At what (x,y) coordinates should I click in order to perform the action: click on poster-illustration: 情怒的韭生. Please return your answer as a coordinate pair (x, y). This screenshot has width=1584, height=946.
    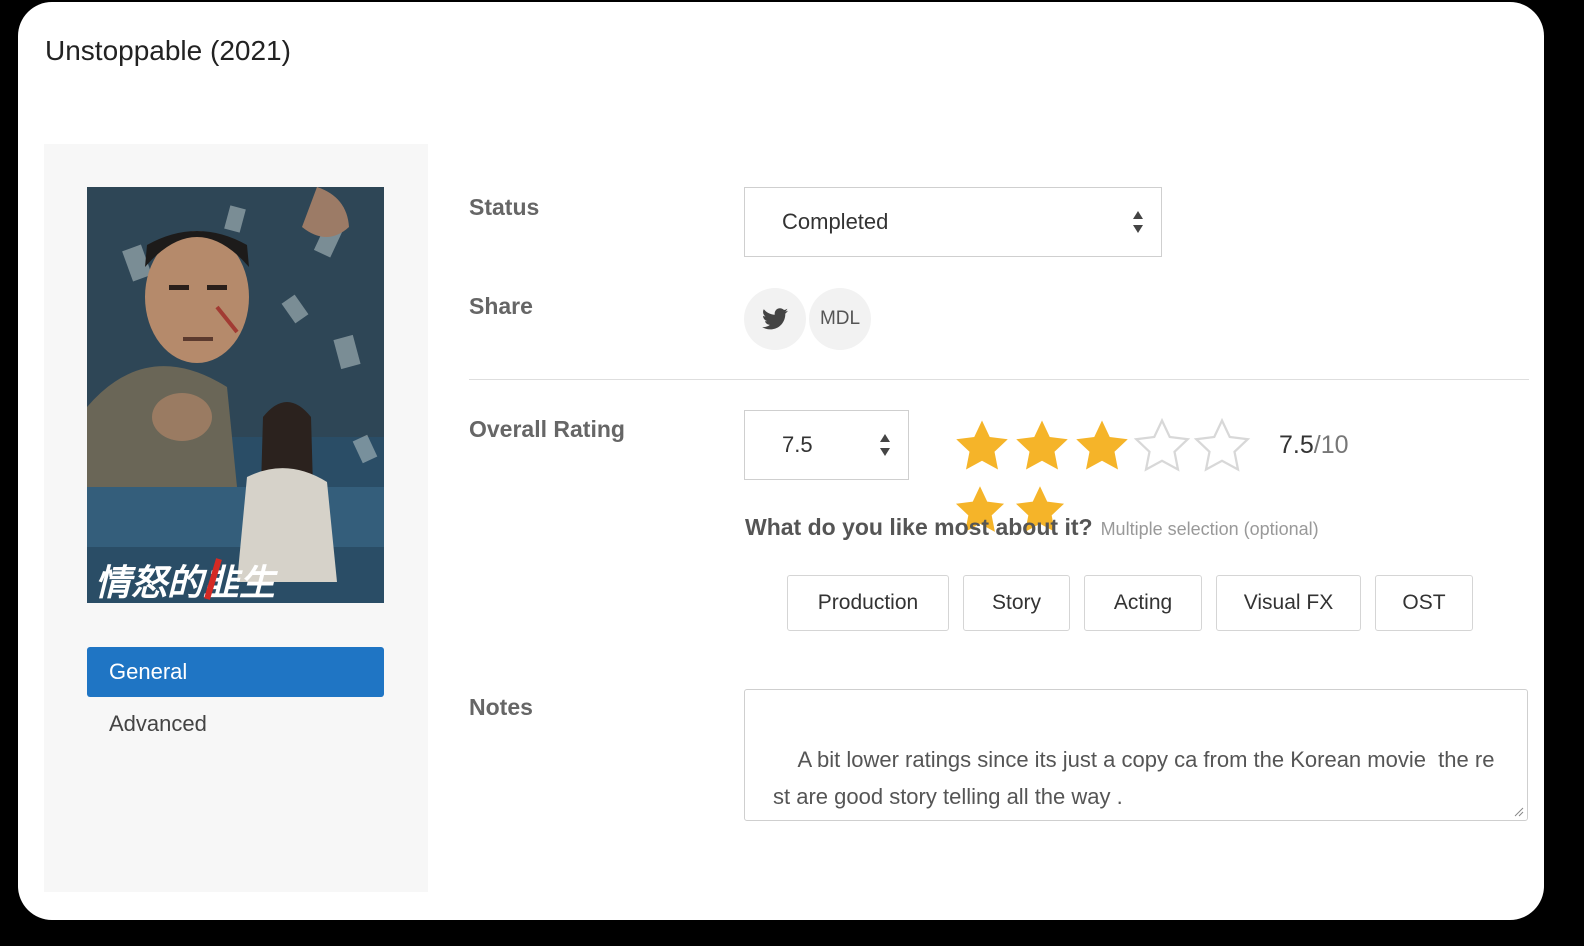
    Looking at the image, I should click on (235, 395).